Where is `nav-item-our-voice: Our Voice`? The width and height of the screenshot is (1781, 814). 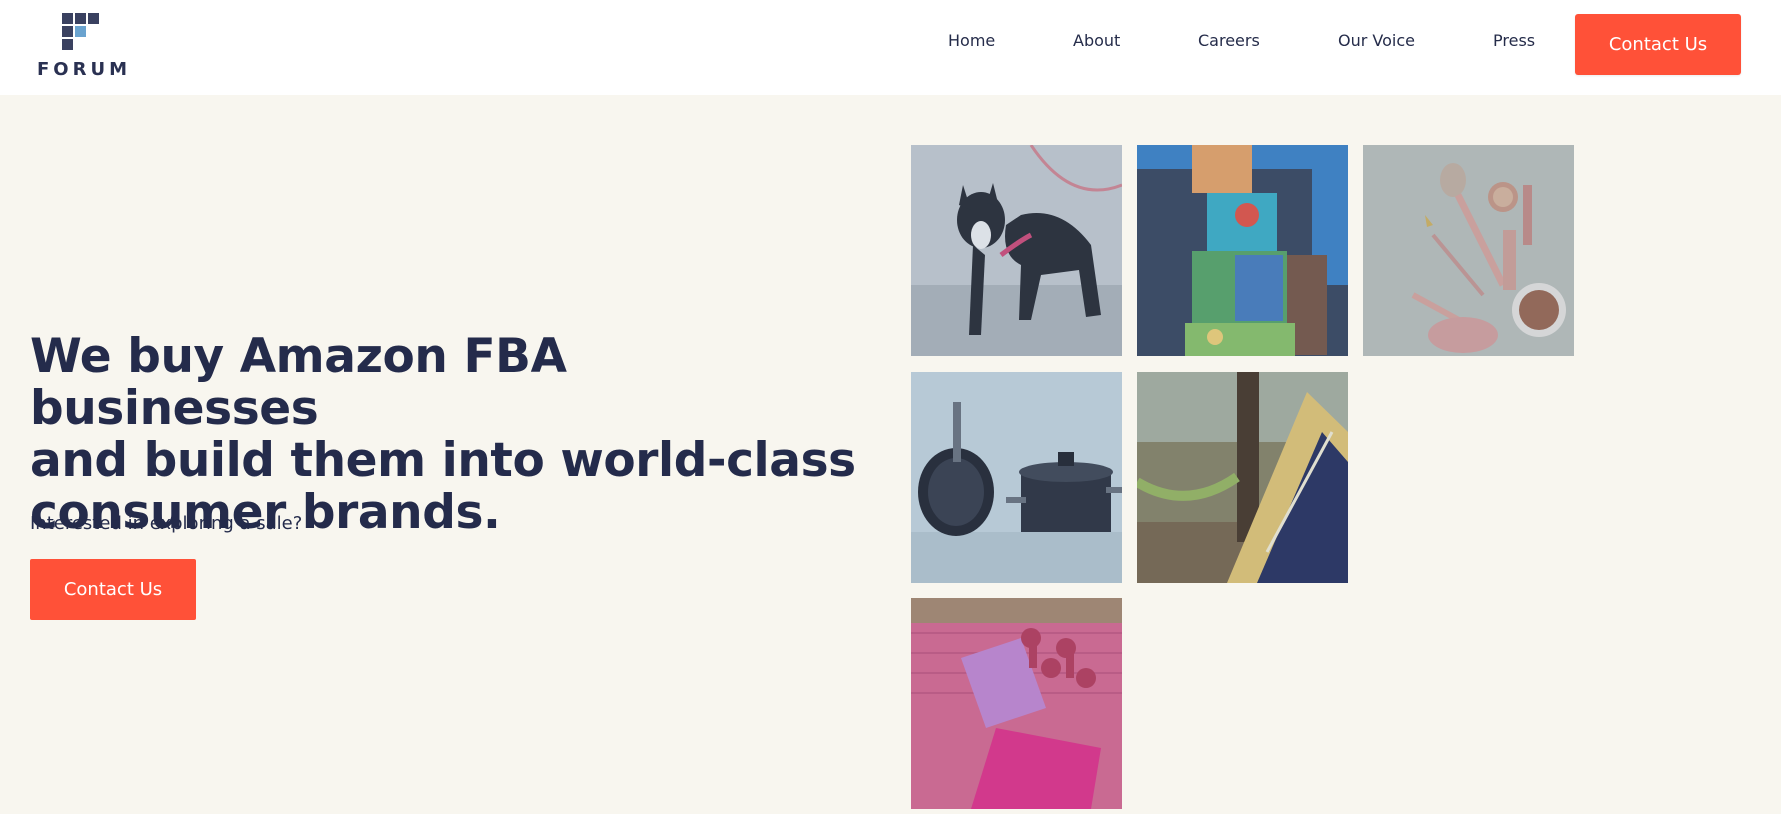
nav-item-our-voice: Our Voice is located at coordinates (1376, 40).